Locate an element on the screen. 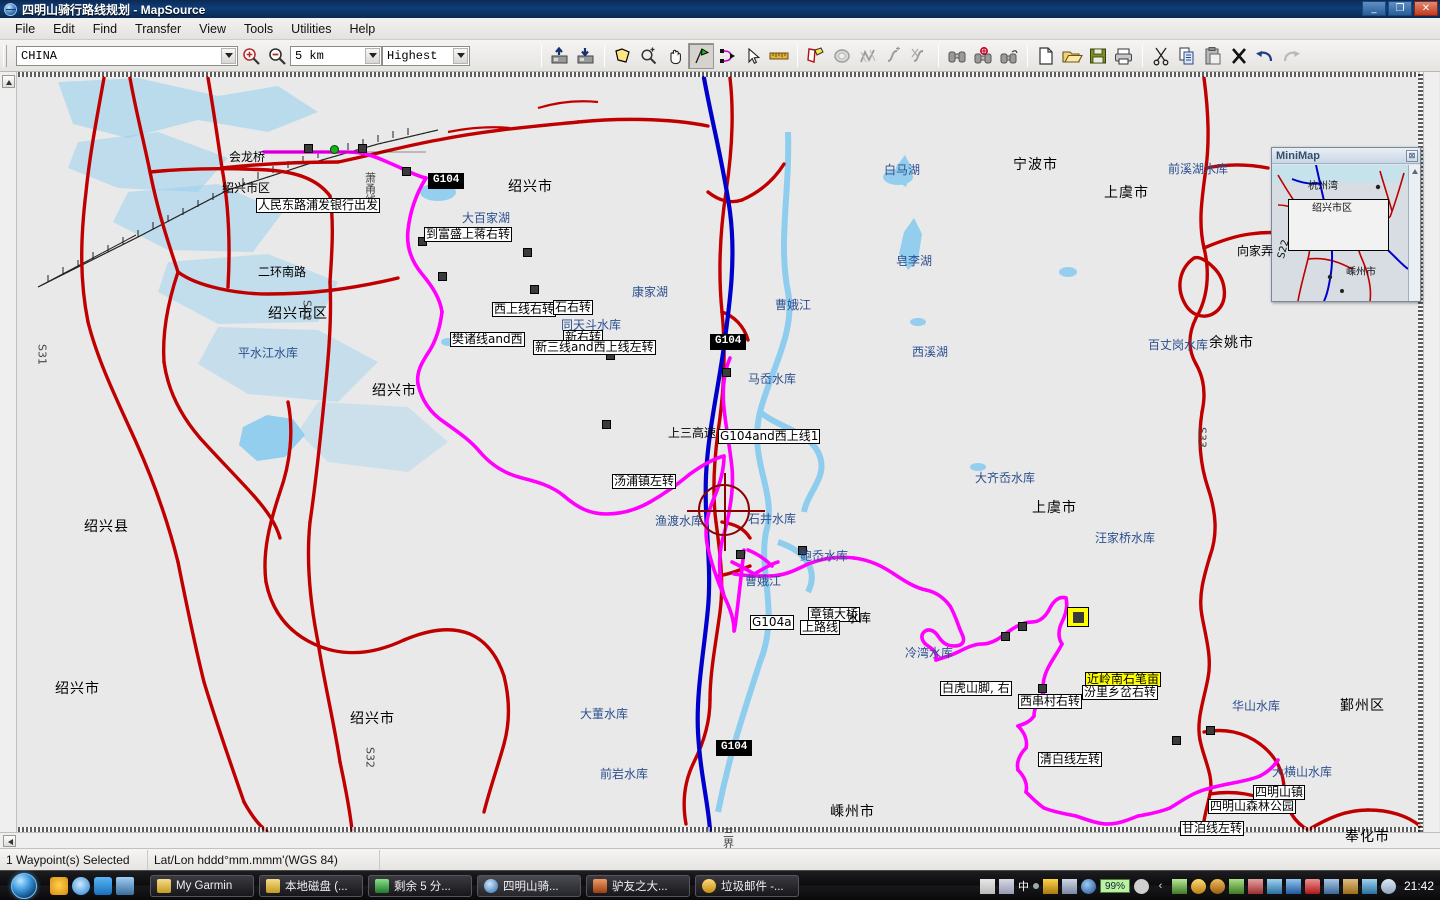  route-tool-button is located at coordinates (727, 56).